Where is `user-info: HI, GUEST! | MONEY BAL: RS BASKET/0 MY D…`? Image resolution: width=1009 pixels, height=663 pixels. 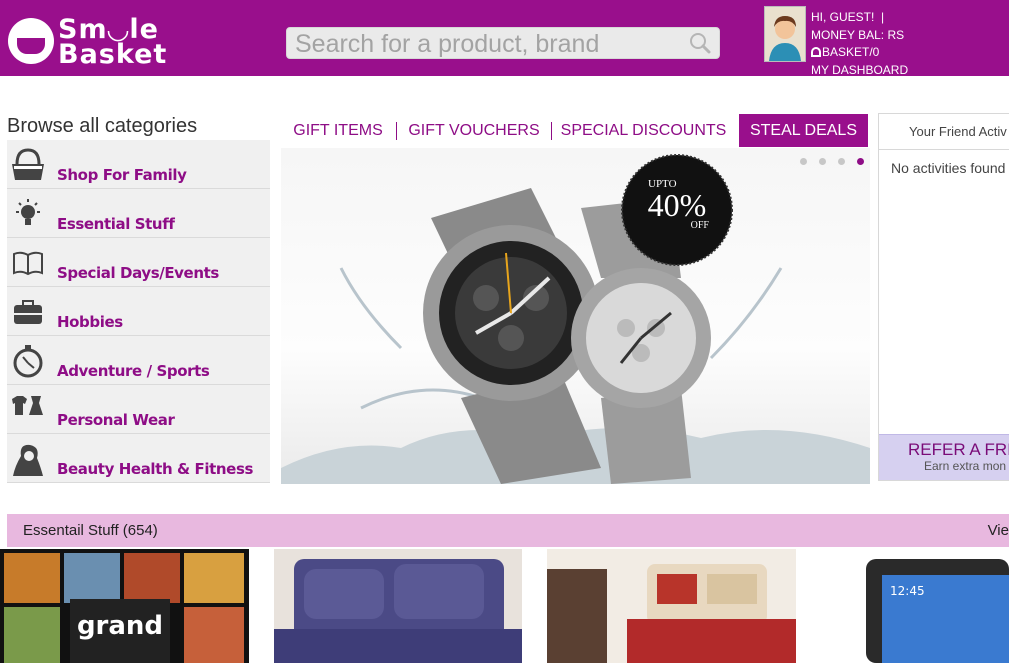 user-info: HI, GUEST! | MONEY BAL: RS BASKET/0 MY D… is located at coordinates (859, 44).